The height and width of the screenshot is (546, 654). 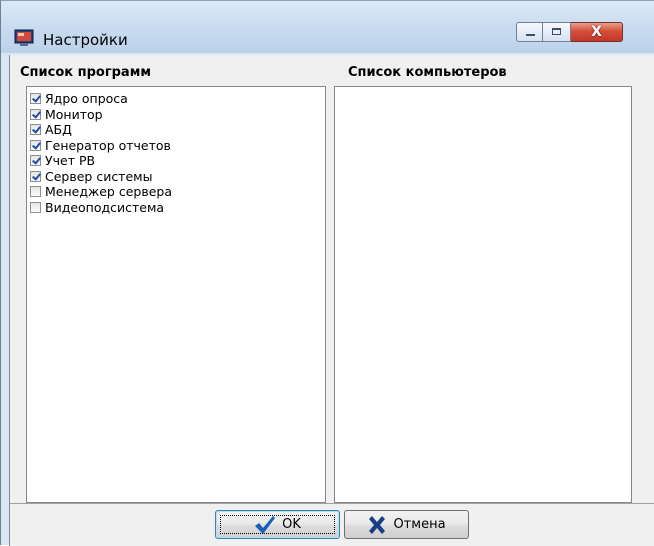 I want to click on cancel-button: Отмена, so click(x=406, y=524).